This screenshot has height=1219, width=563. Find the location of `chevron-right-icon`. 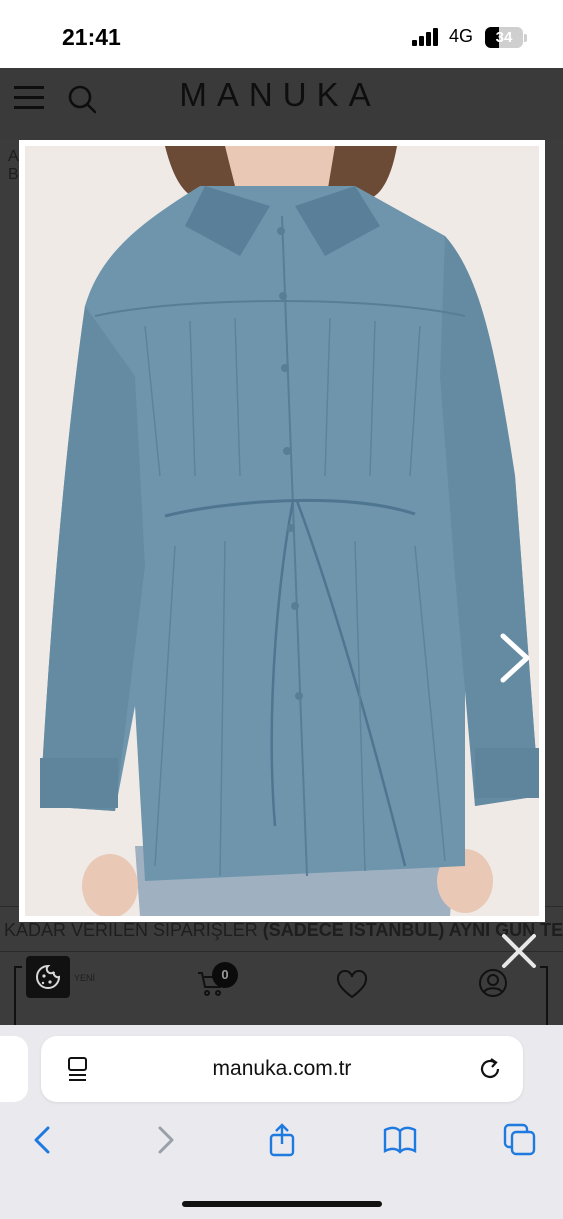

chevron-right-icon is located at coordinates (514, 658).